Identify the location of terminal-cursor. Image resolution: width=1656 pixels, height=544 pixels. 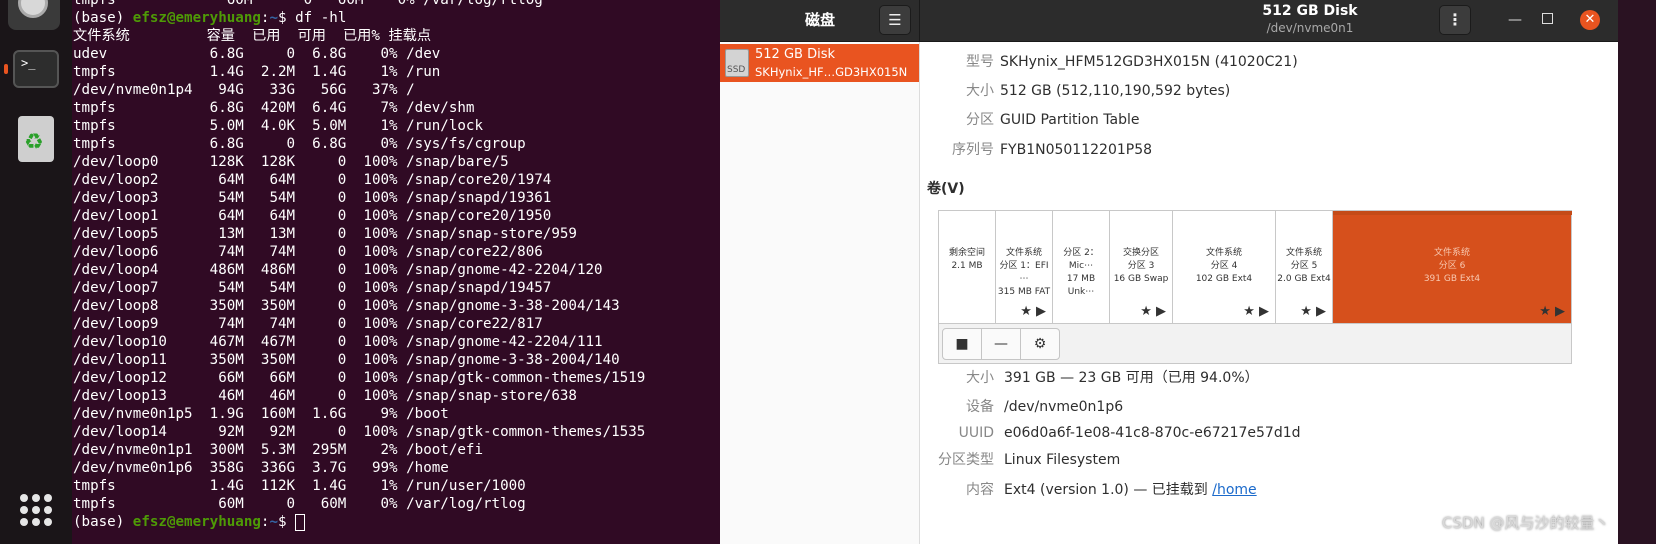
(300, 522).